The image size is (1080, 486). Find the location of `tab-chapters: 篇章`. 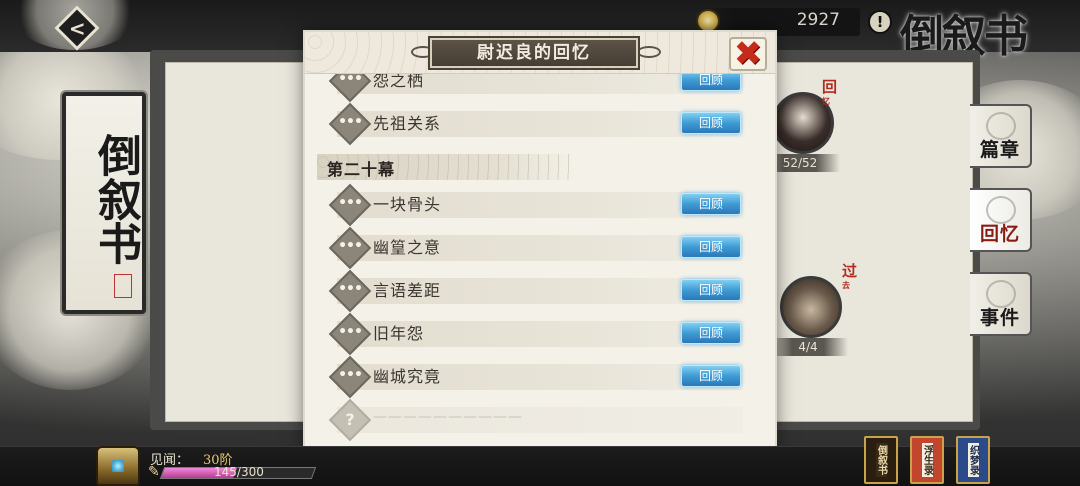

tab-chapters: 篇章 is located at coordinates (1001, 136).